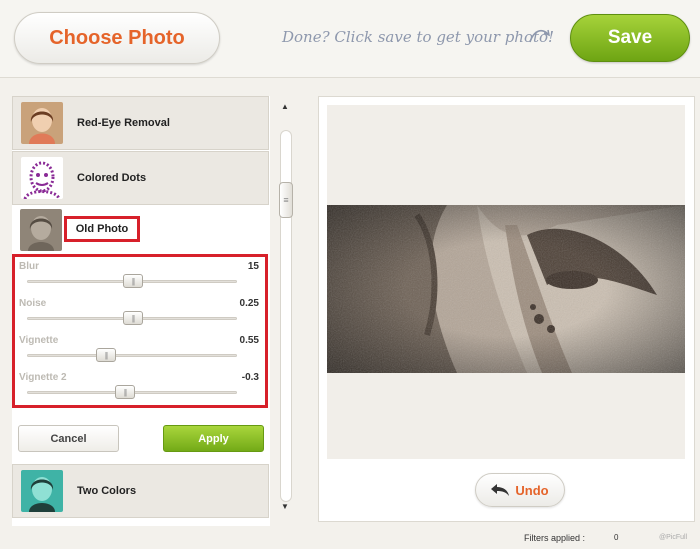 The image size is (700, 549). Describe the element at coordinates (286, 309) in the screenshot. I see `filter-list-scrollbar: ▲ ≡ ▼` at that location.